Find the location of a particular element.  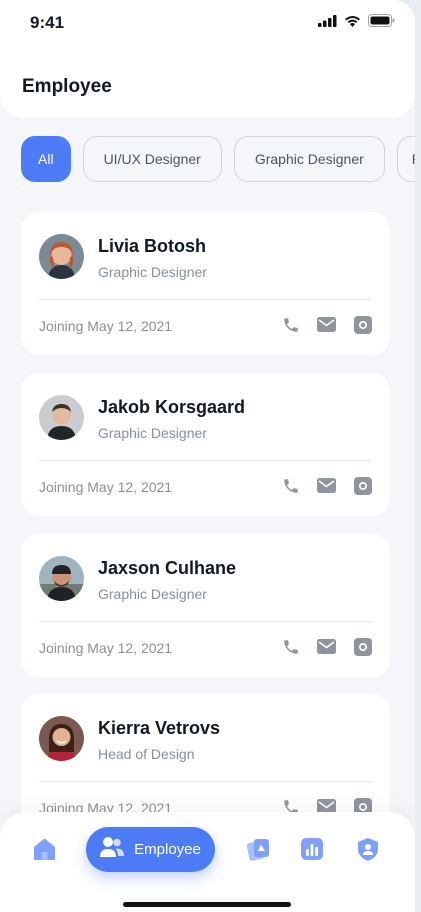

battery-icon is located at coordinates (381, 23).